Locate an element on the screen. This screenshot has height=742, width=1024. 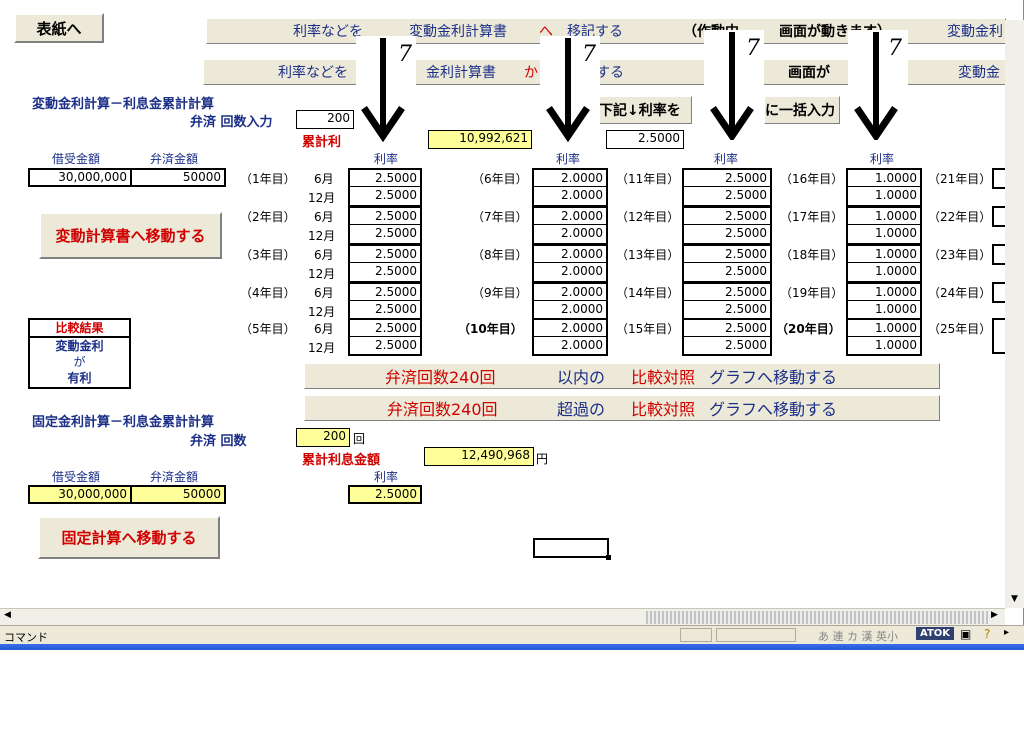
bar2-text-4: する is located at coordinates (610, 73).